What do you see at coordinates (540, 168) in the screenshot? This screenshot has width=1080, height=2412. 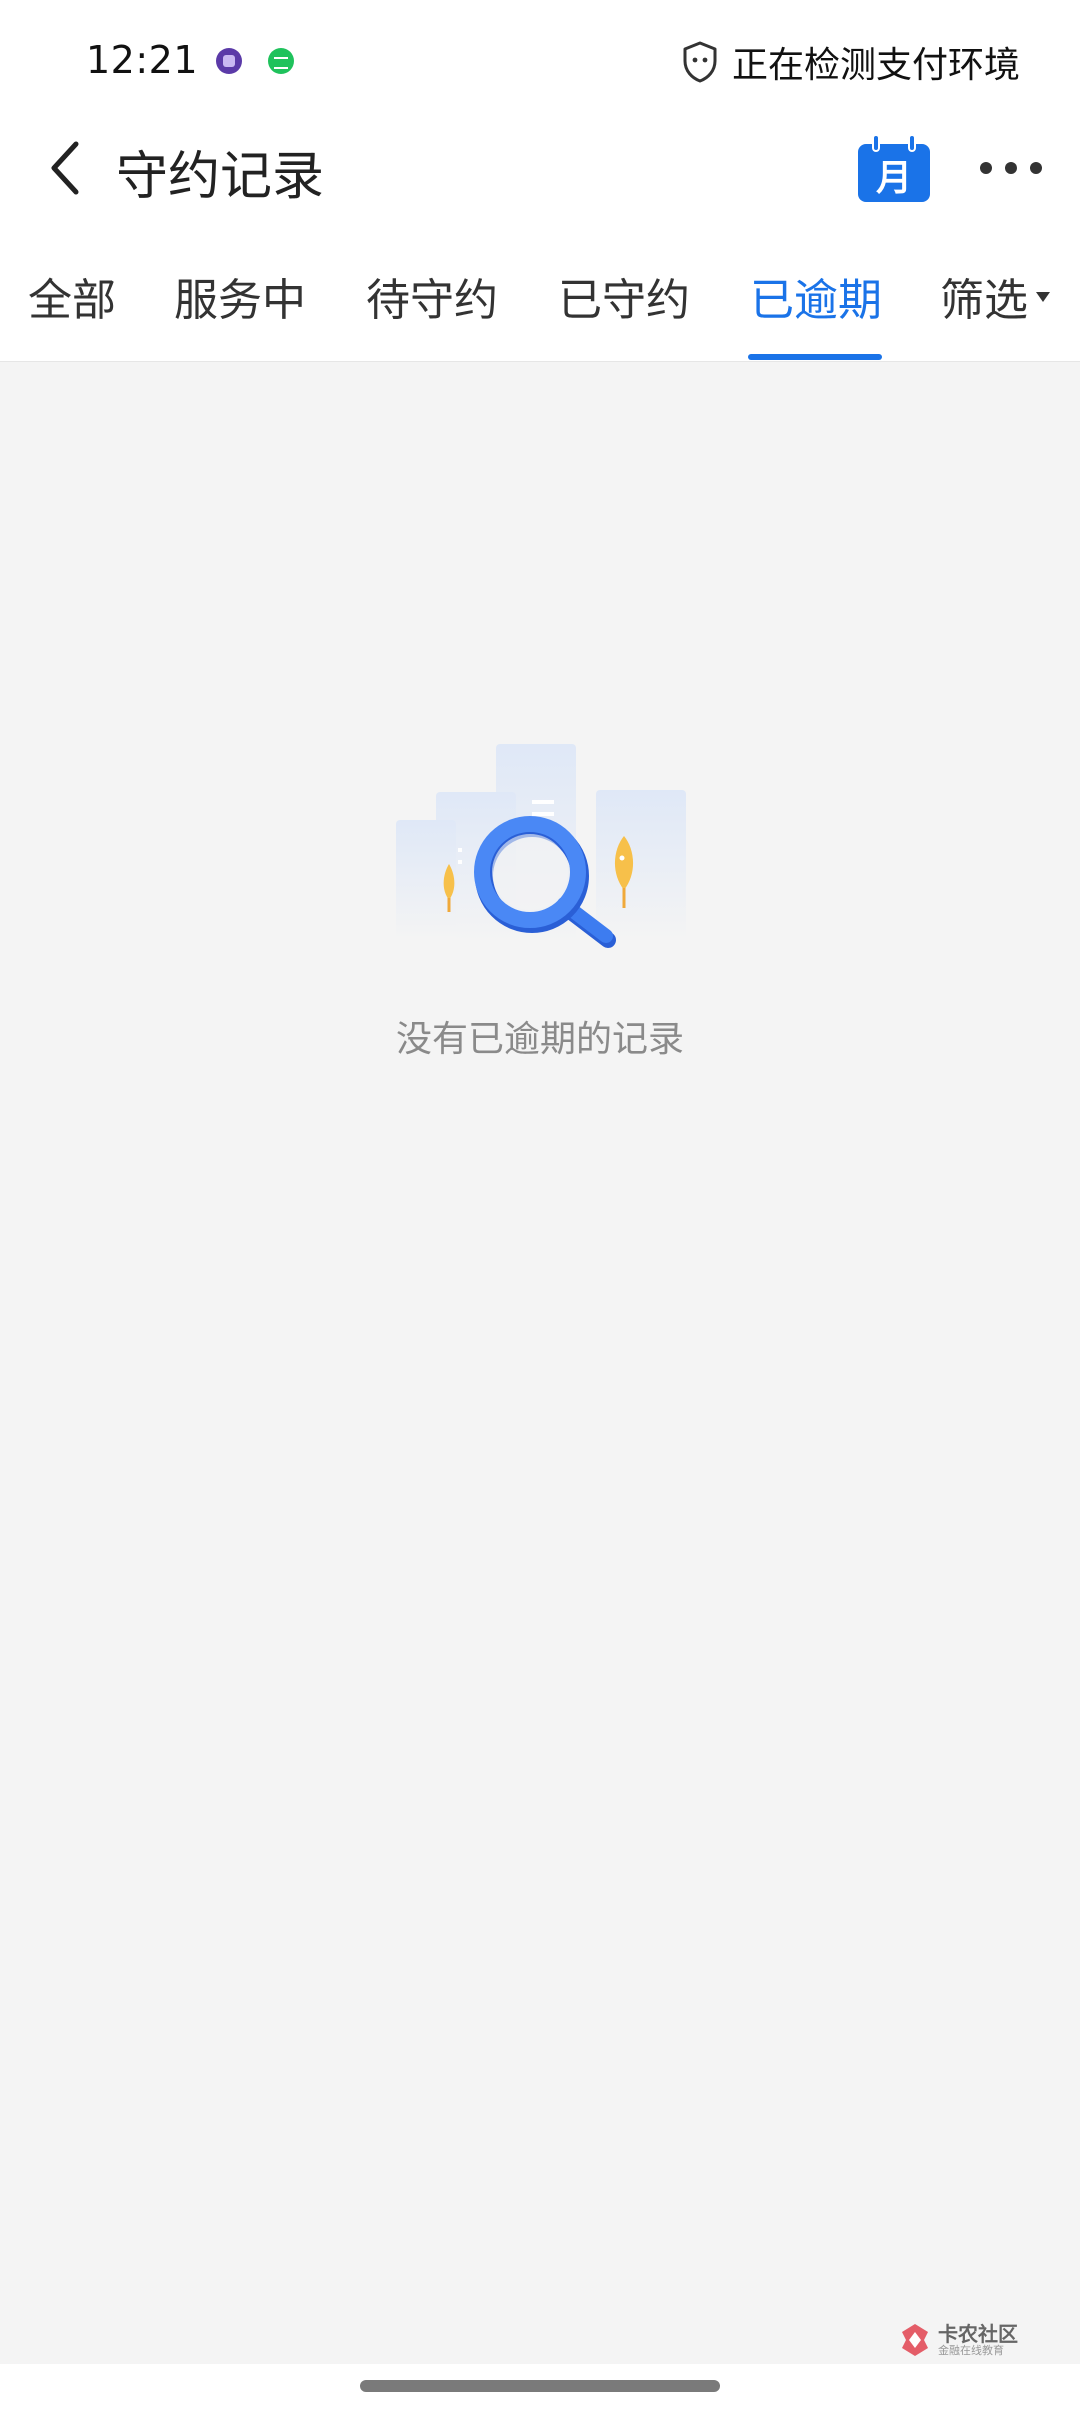 I see `top-navigation-bar: 守约记录 月` at bounding box center [540, 168].